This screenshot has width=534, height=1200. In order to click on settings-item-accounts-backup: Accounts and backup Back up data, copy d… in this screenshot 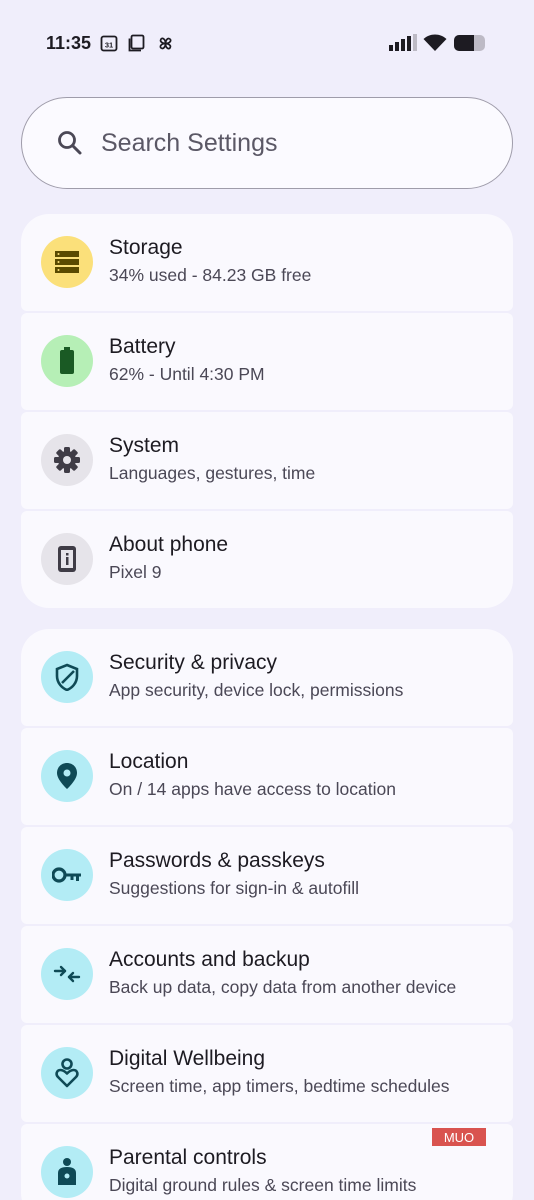, I will do `click(267, 974)`.